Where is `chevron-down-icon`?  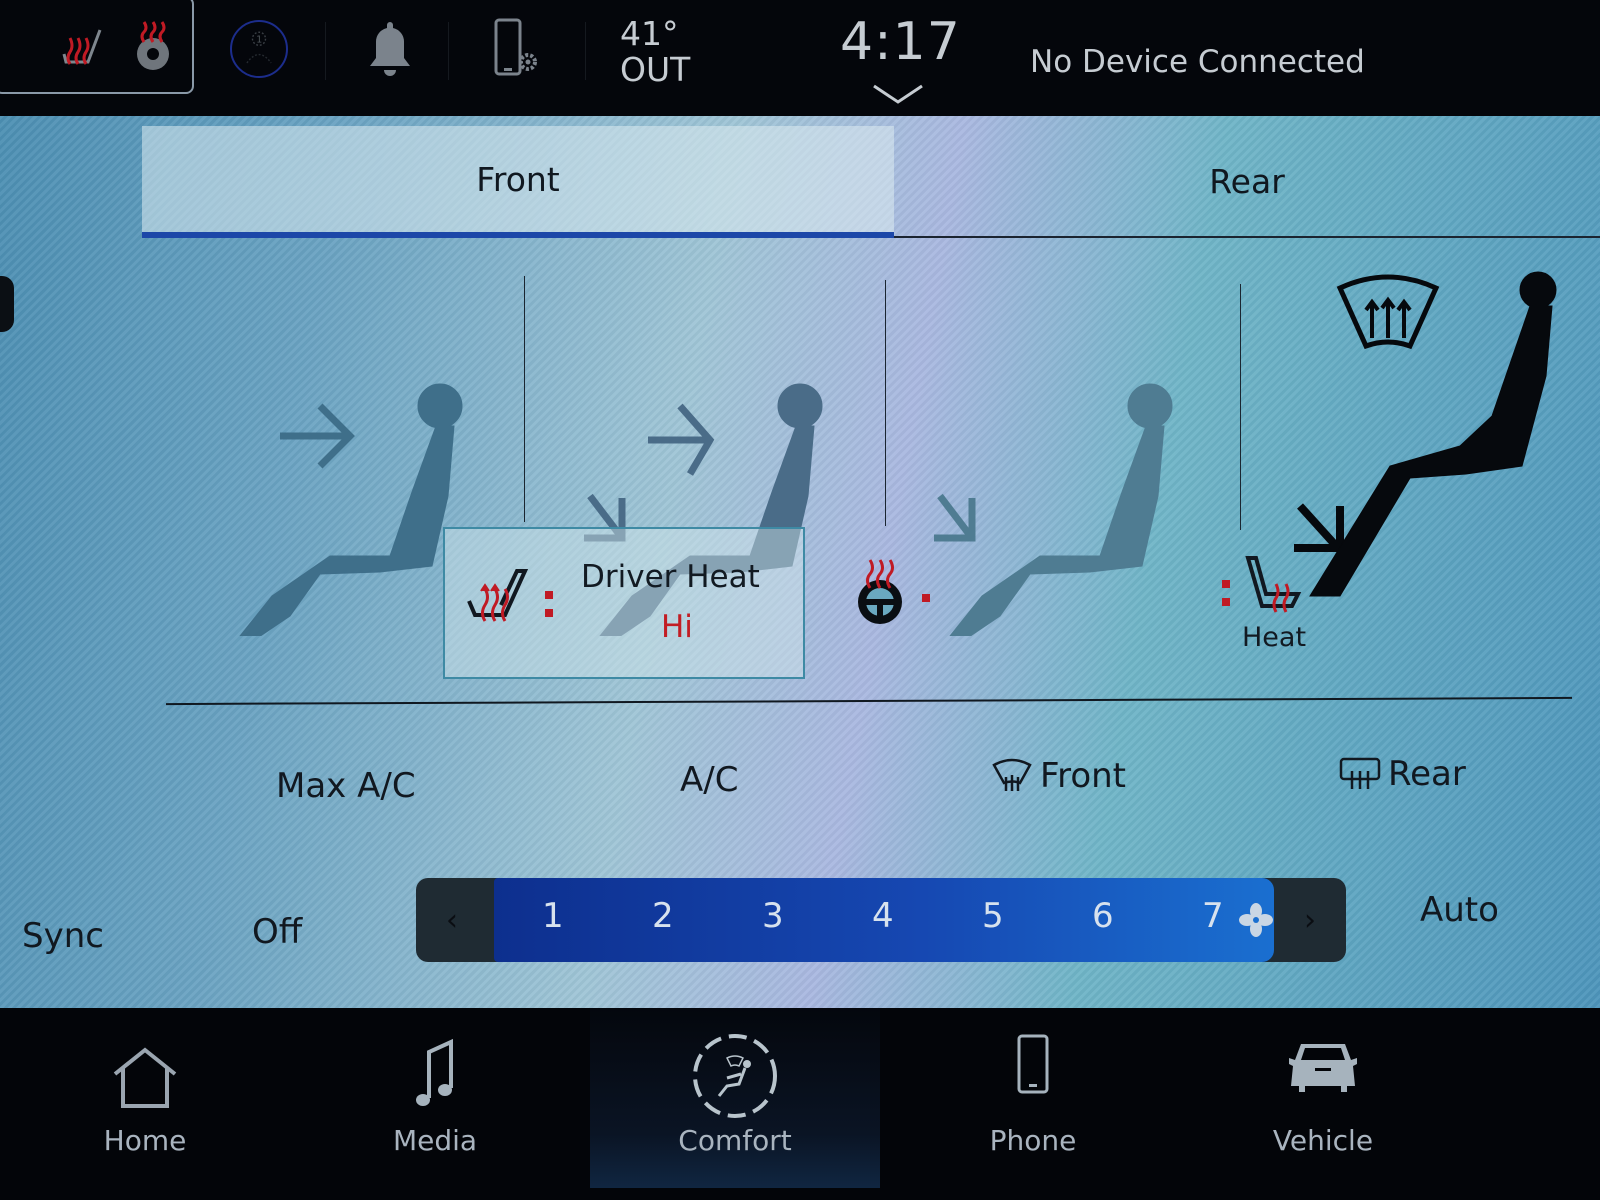
chevron-down-icon is located at coordinates (898, 94).